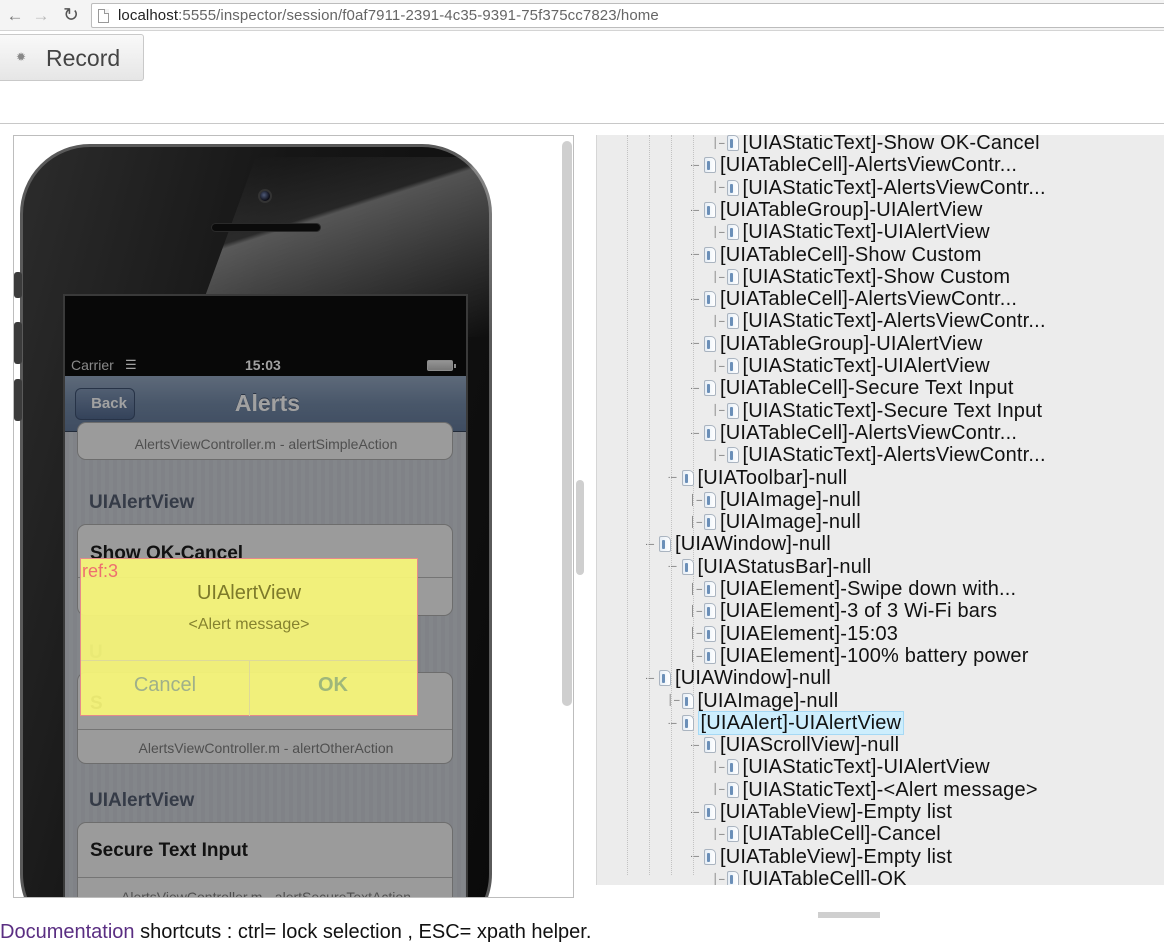 The width and height of the screenshot is (1164, 948). What do you see at coordinates (851, 255) in the screenshot?
I see `tree-node-label: [UIATableCell]-Show Custom` at bounding box center [851, 255].